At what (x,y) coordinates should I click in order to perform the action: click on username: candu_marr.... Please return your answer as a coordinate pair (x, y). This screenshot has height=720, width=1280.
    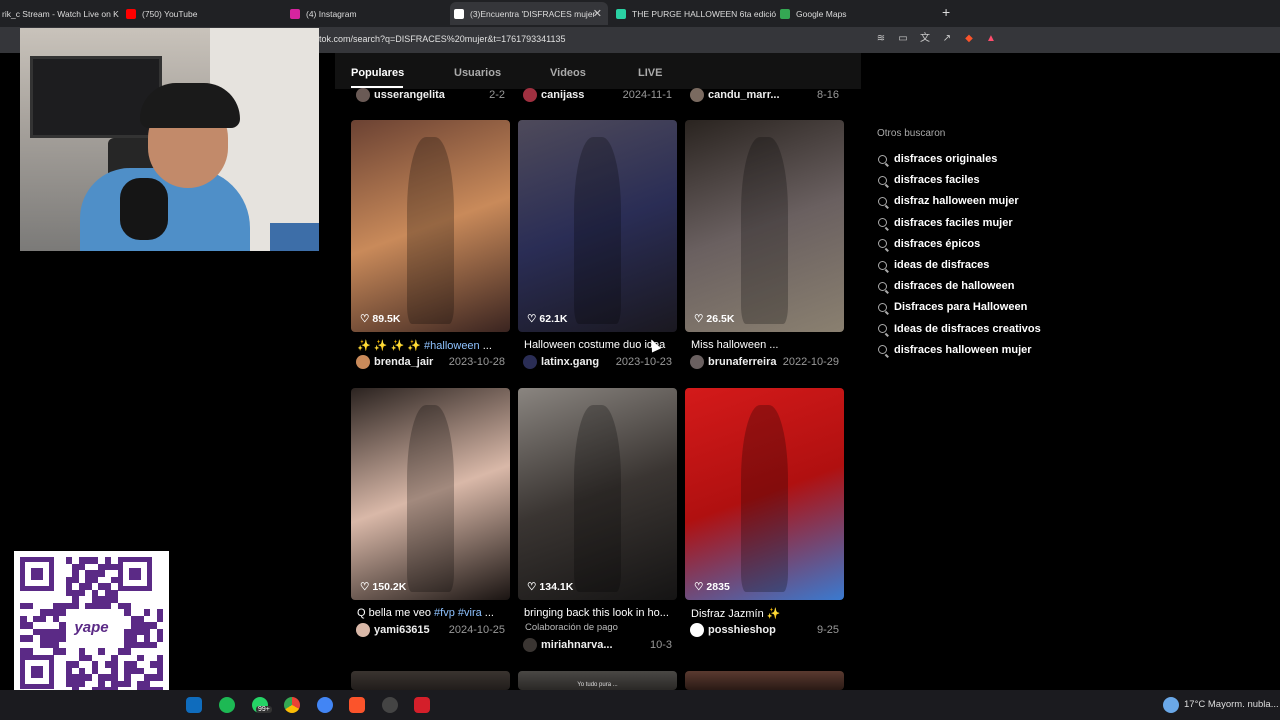
    Looking at the image, I should click on (744, 95).